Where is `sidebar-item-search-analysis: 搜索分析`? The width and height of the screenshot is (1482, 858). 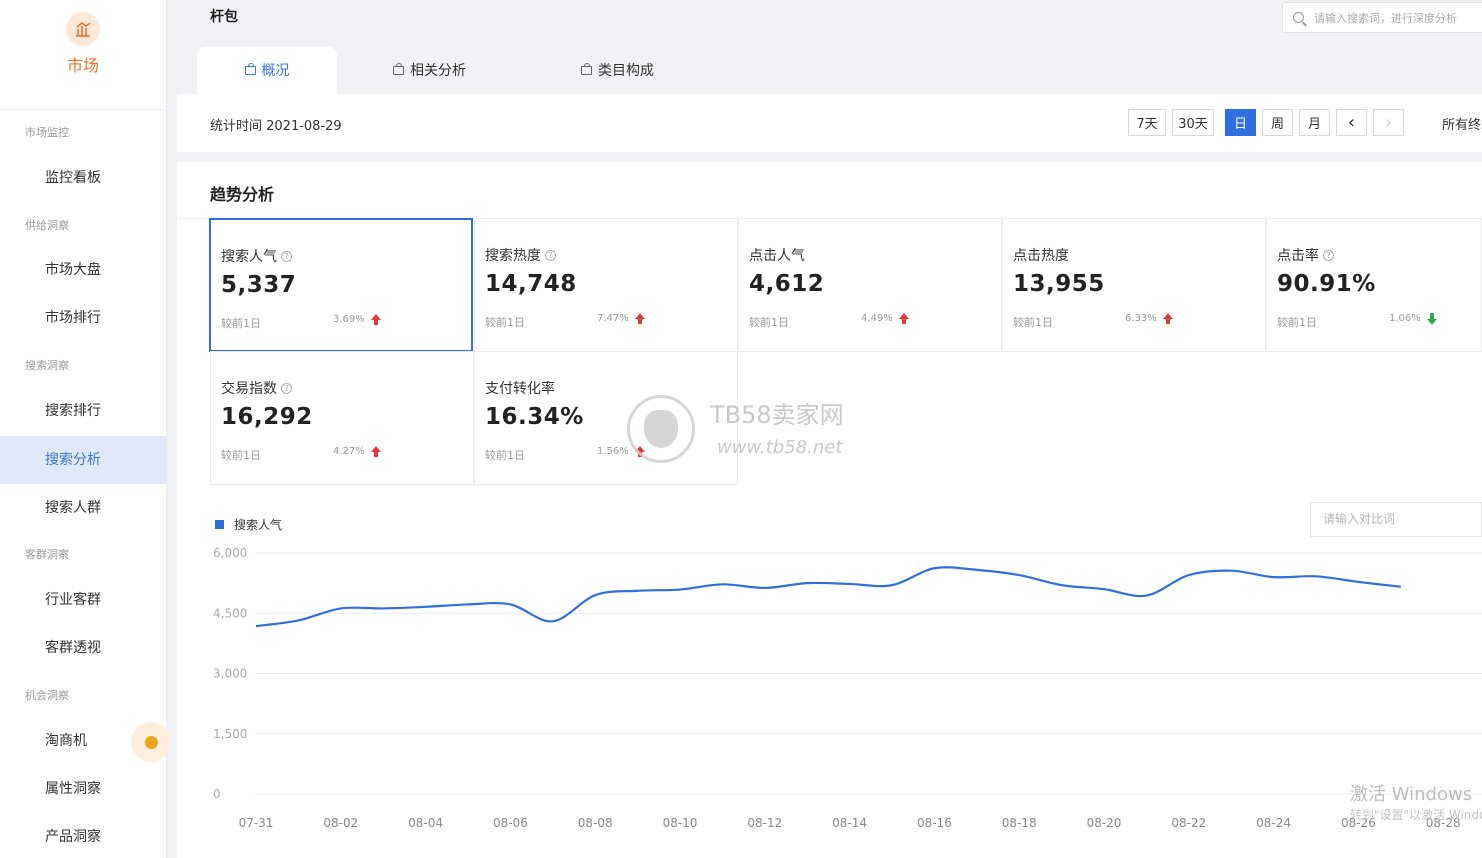 sidebar-item-search-analysis: 搜索分析 is located at coordinates (83, 460).